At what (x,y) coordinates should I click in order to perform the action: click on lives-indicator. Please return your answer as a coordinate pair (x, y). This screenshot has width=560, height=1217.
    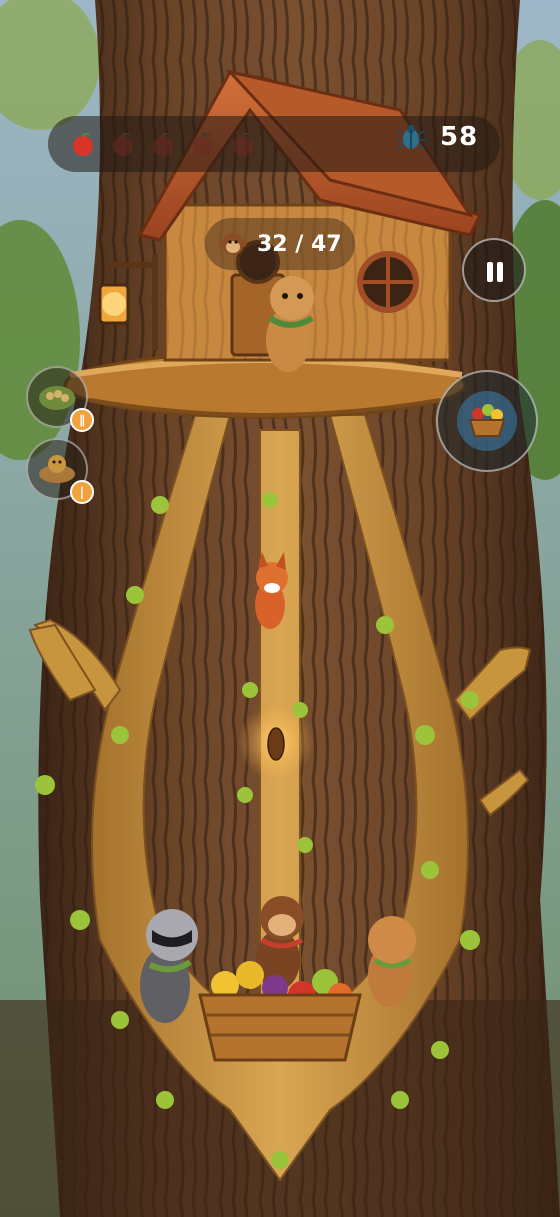
    Looking at the image, I should click on (163, 144).